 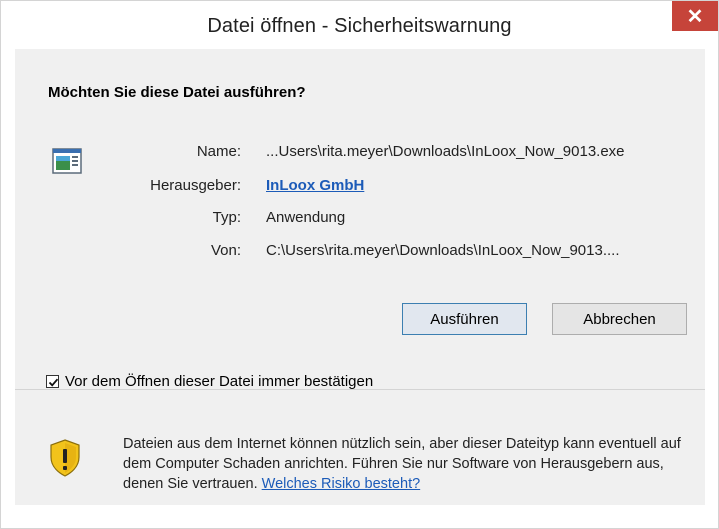 What do you see at coordinates (225, 250) in the screenshot?
I see `from-label: Von:` at bounding box center [225, 250].